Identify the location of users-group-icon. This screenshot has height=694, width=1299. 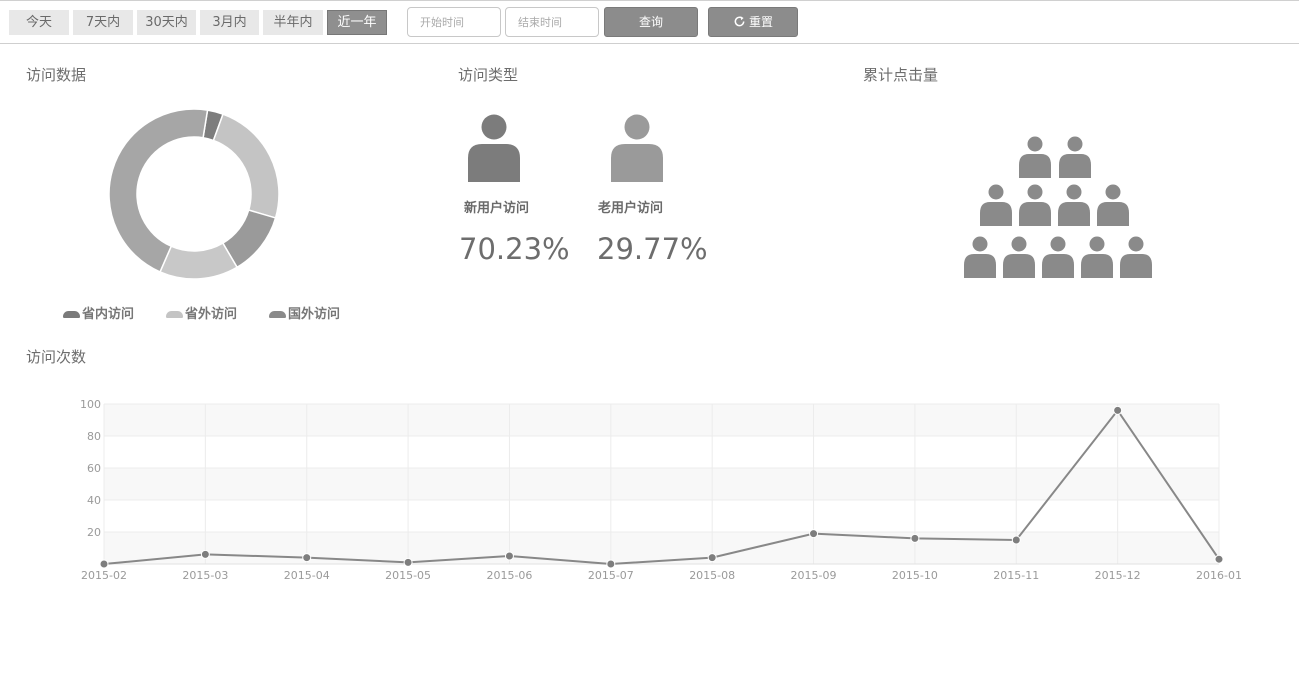
(1058, 207).